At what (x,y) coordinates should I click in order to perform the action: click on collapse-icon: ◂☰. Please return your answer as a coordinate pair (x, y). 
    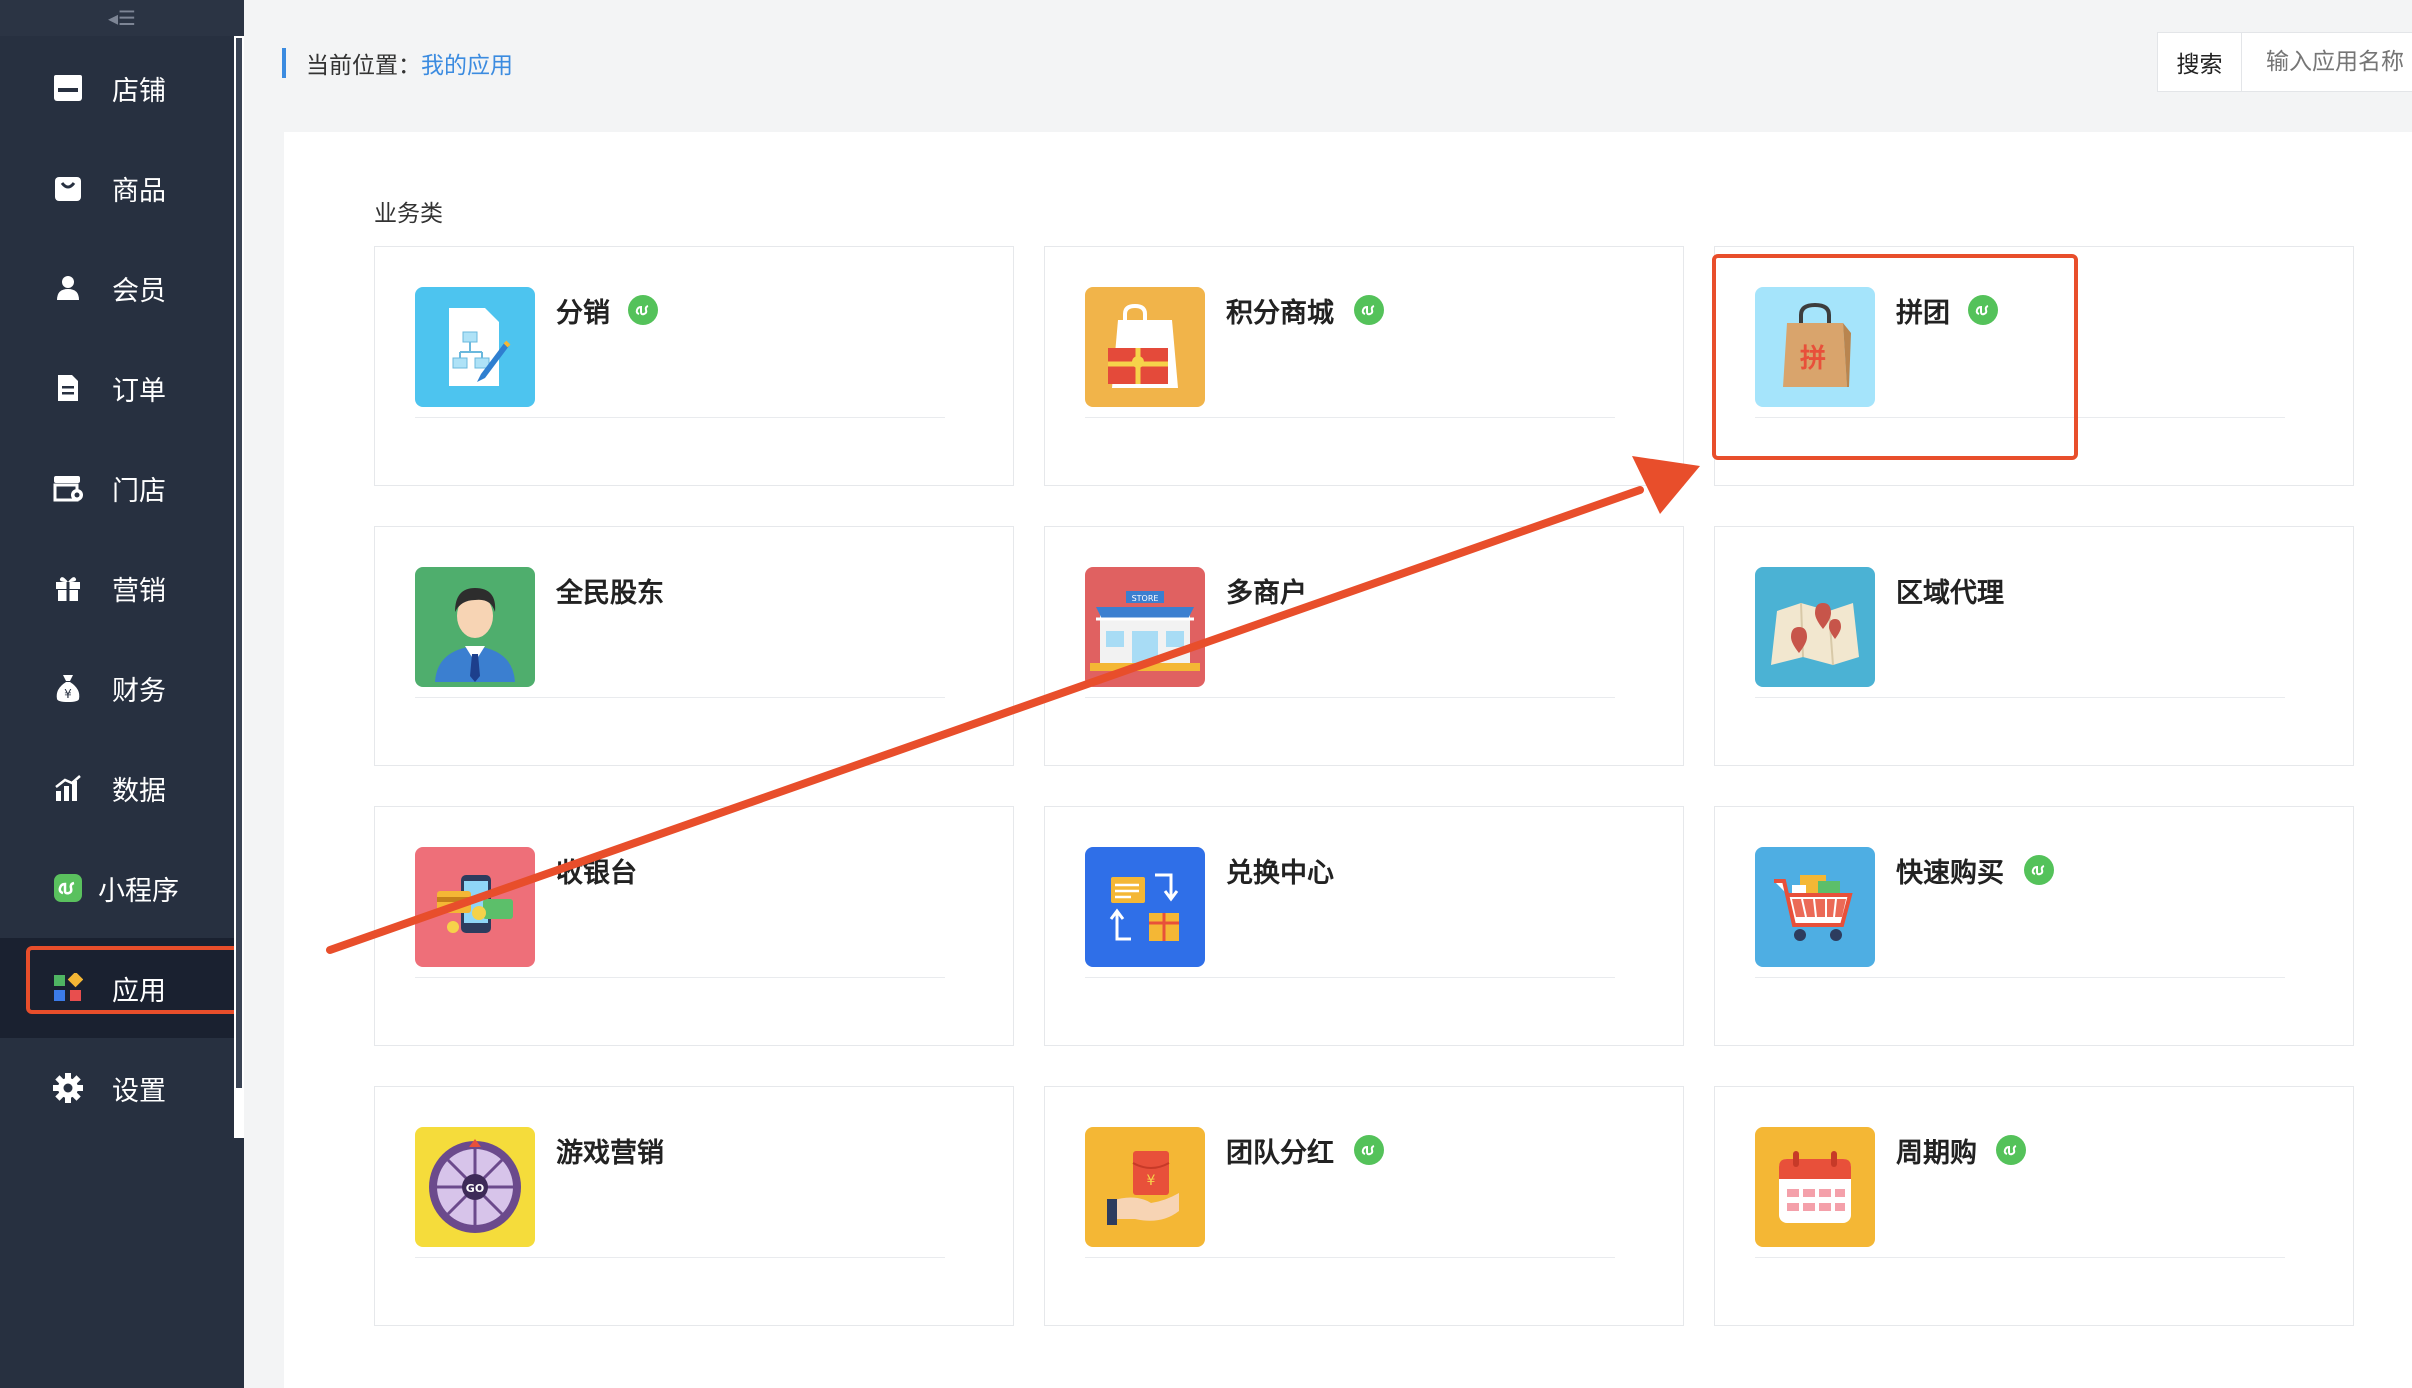
    Looking at the image, I should click on (122, 18).